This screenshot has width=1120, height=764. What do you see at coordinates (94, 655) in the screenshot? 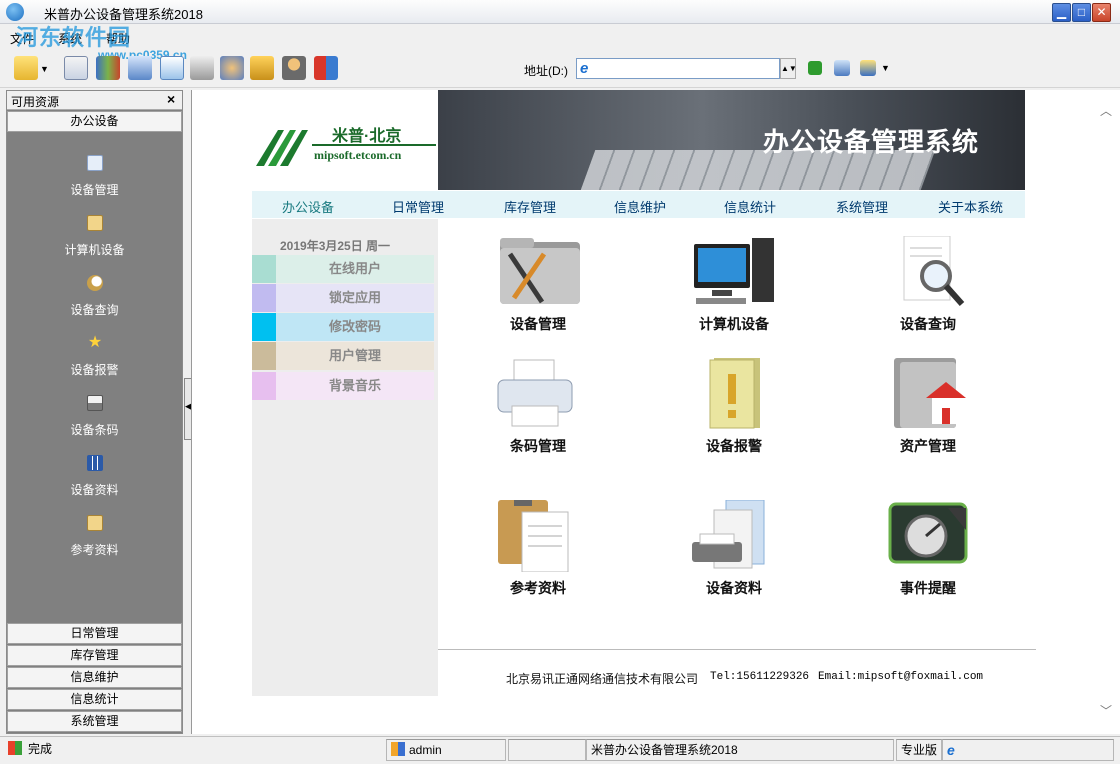
I see `group-inventory: 库存管理` at bounding box center [94, 655].